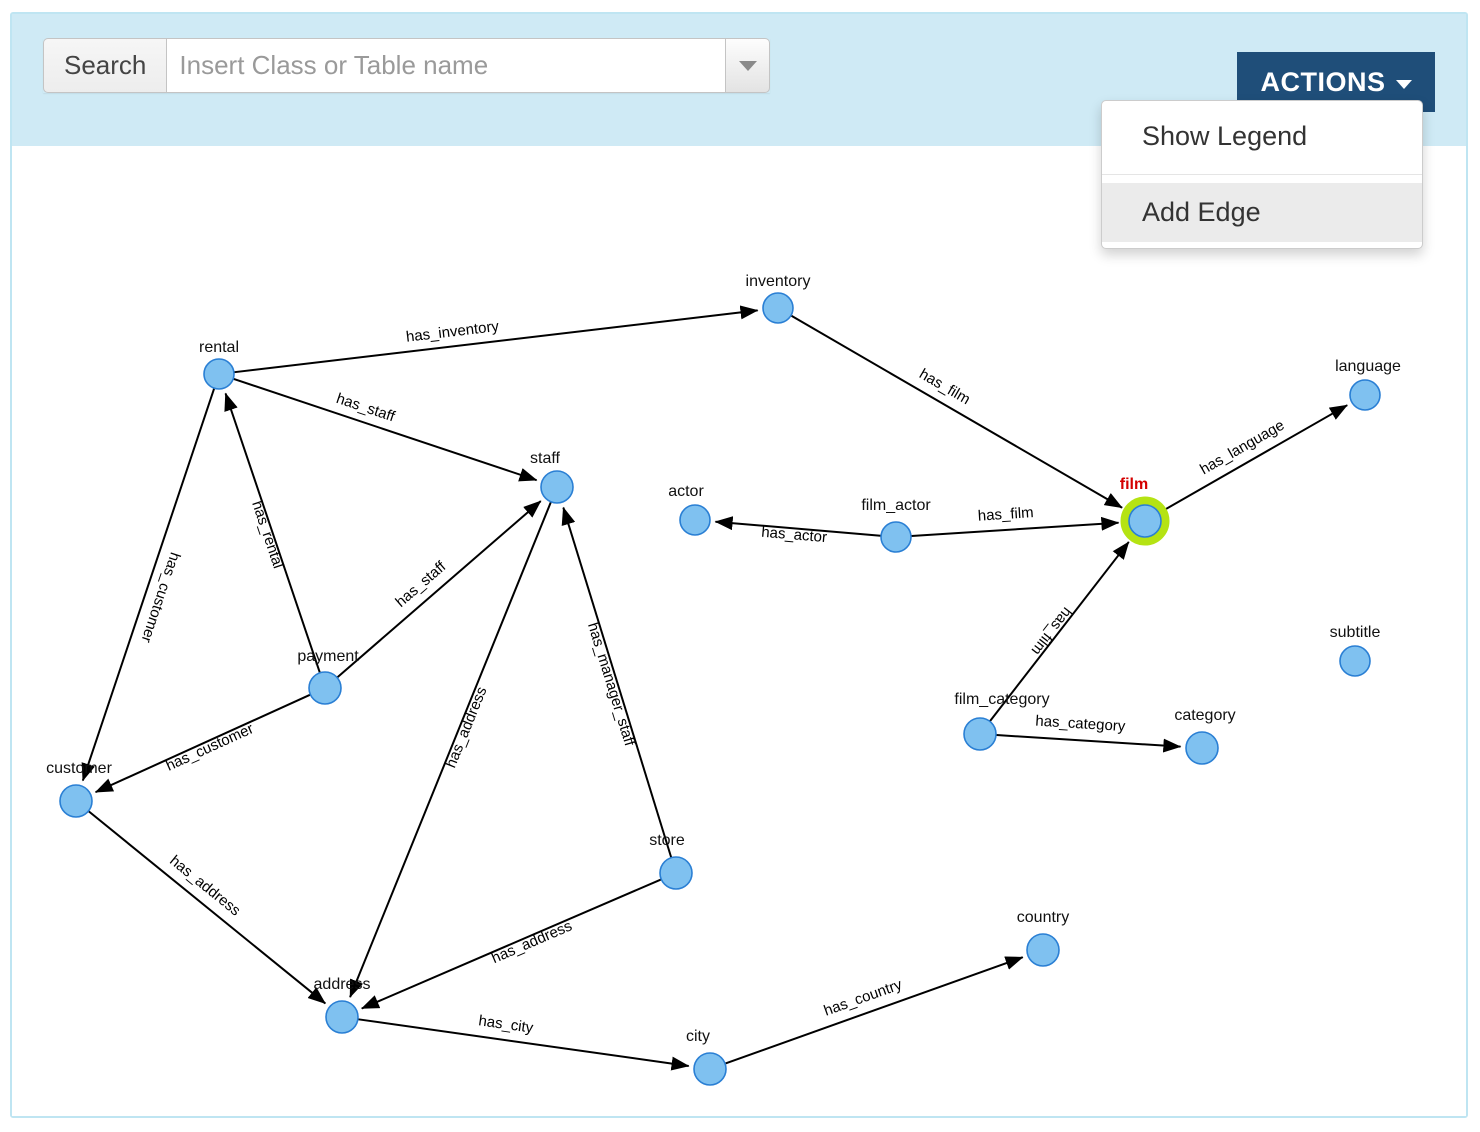  Describe the element at coordinates (896, 505) in the screenshot. I see `node-label: film_actor` at that location.